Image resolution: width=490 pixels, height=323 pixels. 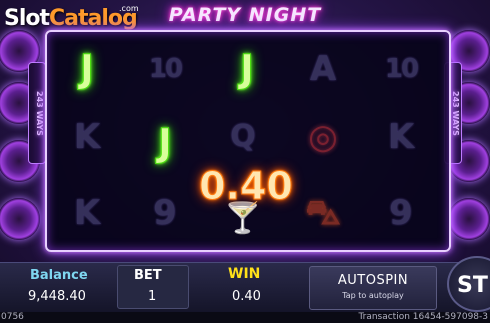 I want to click on ways-badge-left: 243 WAYS, so click(x=37, y=113).